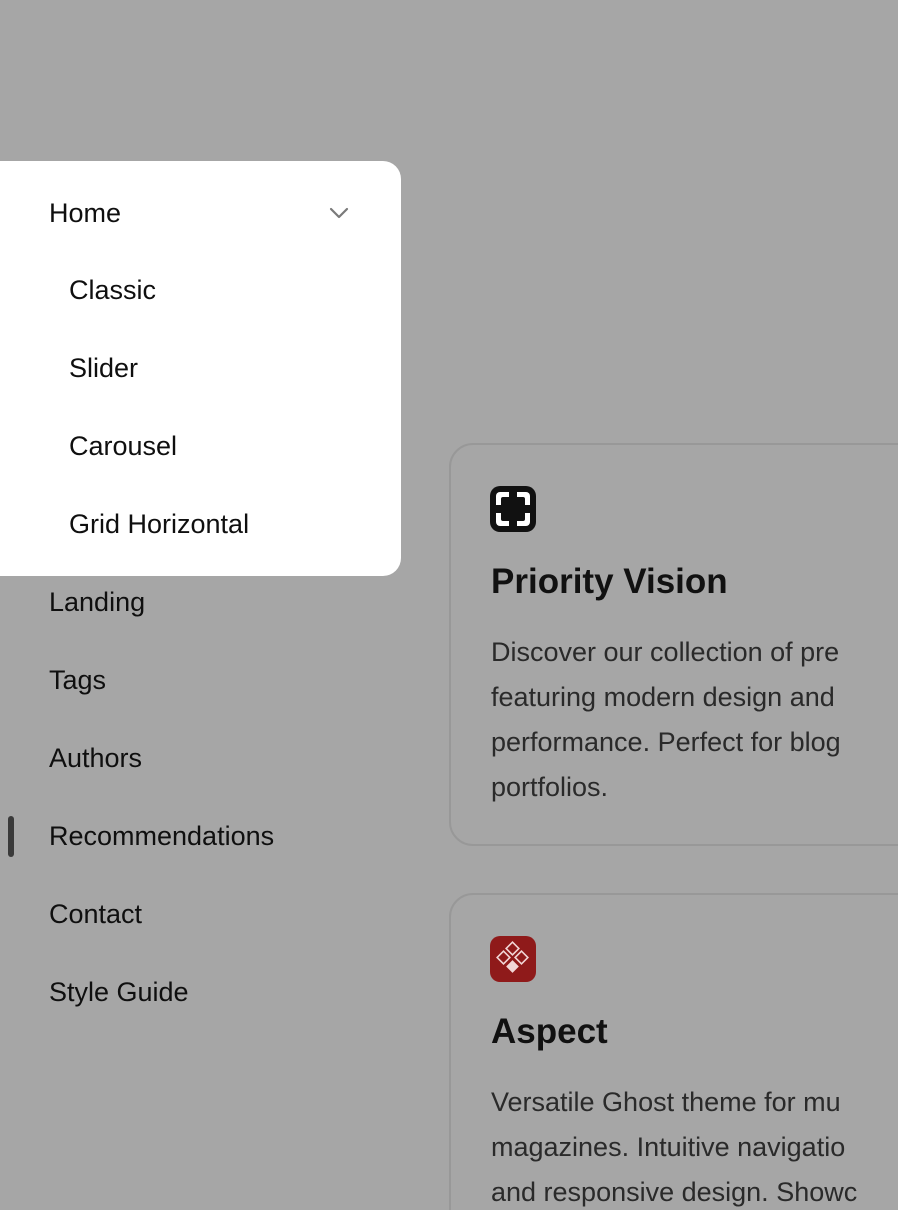 The height and width of the screenshot is (1210, 898). Describe the element at coordinates (668, 1147) in the screenshot. I see `card-description-line: magazines. Intuitive navigatio` at that location.